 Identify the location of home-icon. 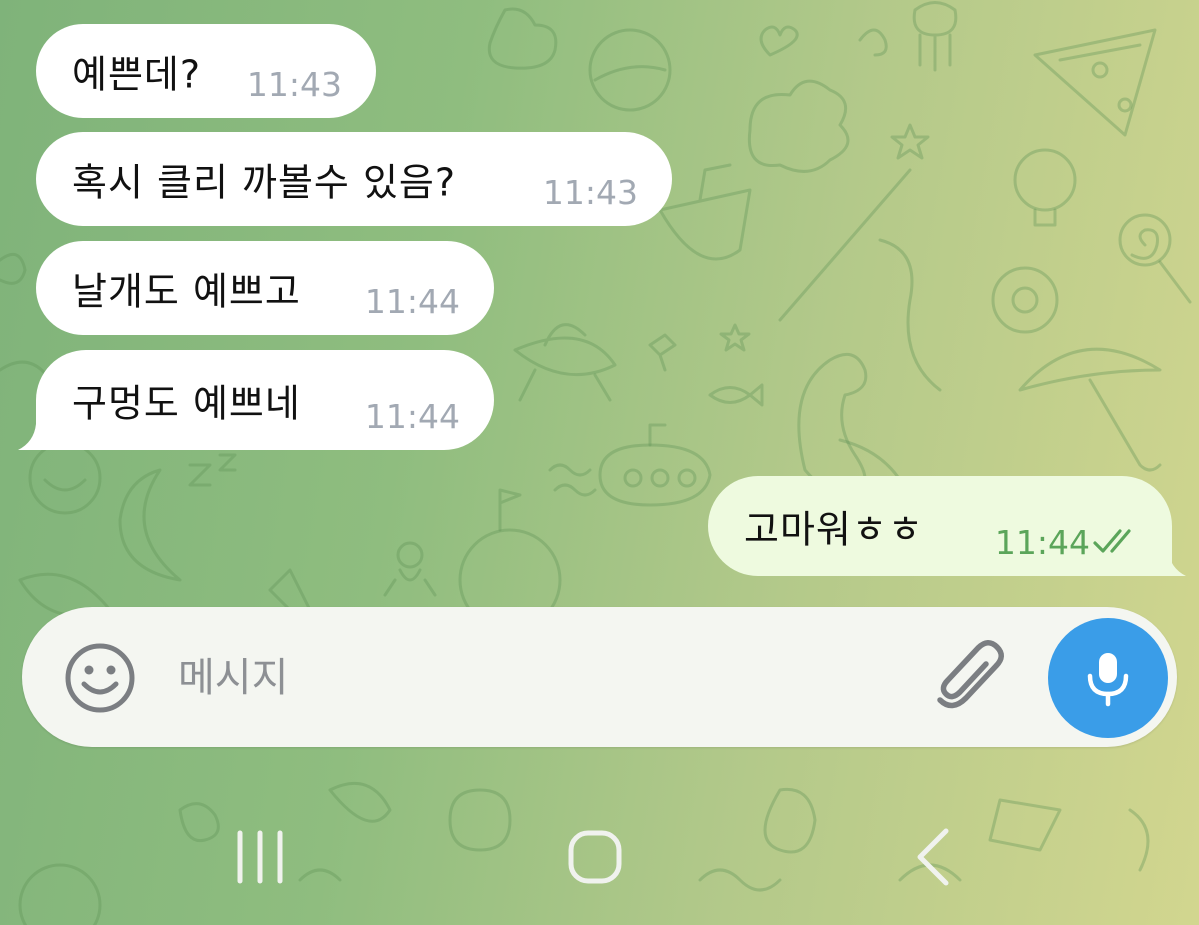
(595, 857).